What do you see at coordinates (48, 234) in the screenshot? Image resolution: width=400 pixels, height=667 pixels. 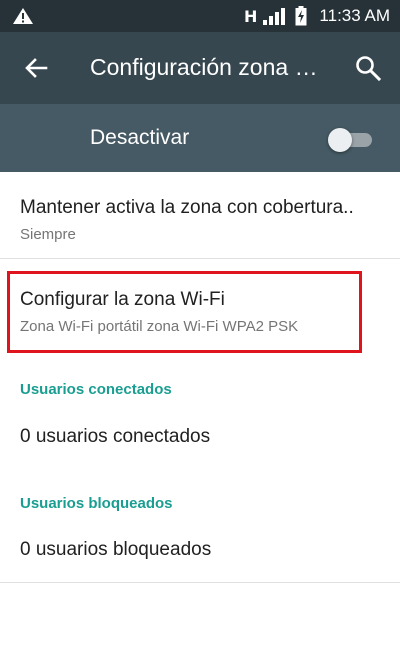 I see `pref-keep-active-summary: Siempre` at bounding box center [48, 234].